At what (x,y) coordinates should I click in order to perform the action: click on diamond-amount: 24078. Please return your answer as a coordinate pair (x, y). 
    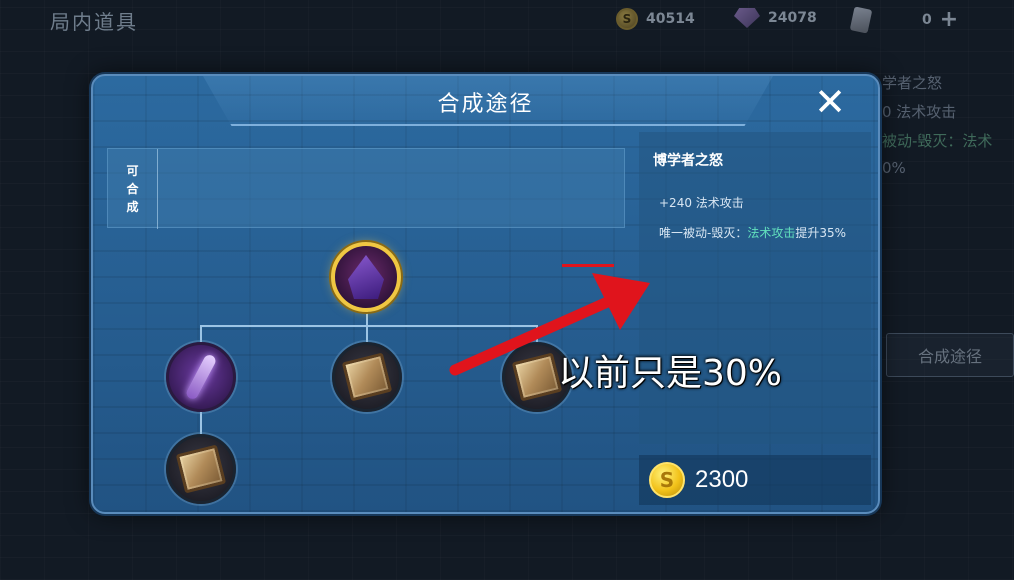
    Looking at the image, I should click on (792, 18).